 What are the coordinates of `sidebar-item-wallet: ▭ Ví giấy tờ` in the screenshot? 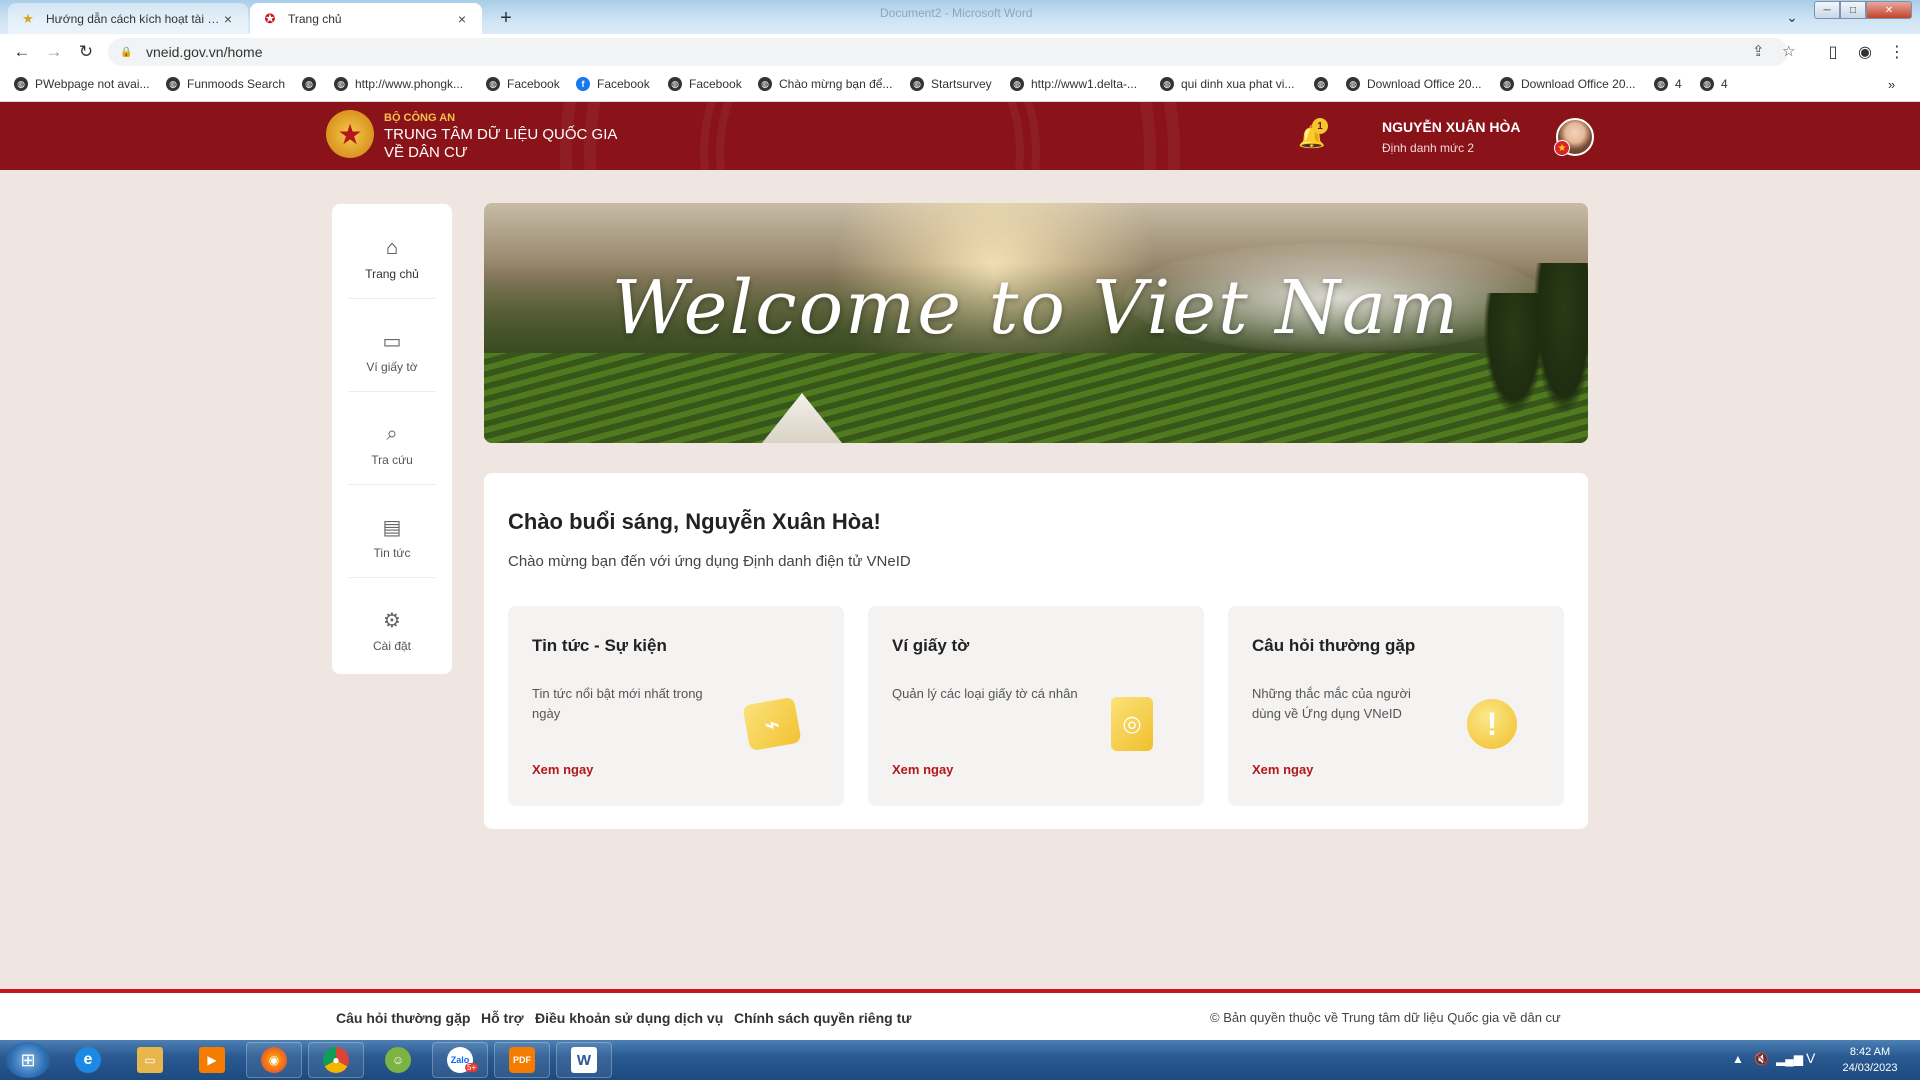 It's located at (392, 351).